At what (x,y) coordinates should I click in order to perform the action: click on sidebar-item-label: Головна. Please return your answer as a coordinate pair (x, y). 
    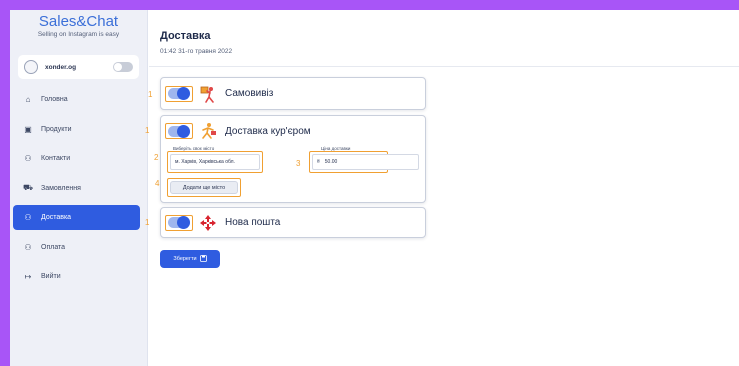
    Looking at the image, I should click on (54, 99).